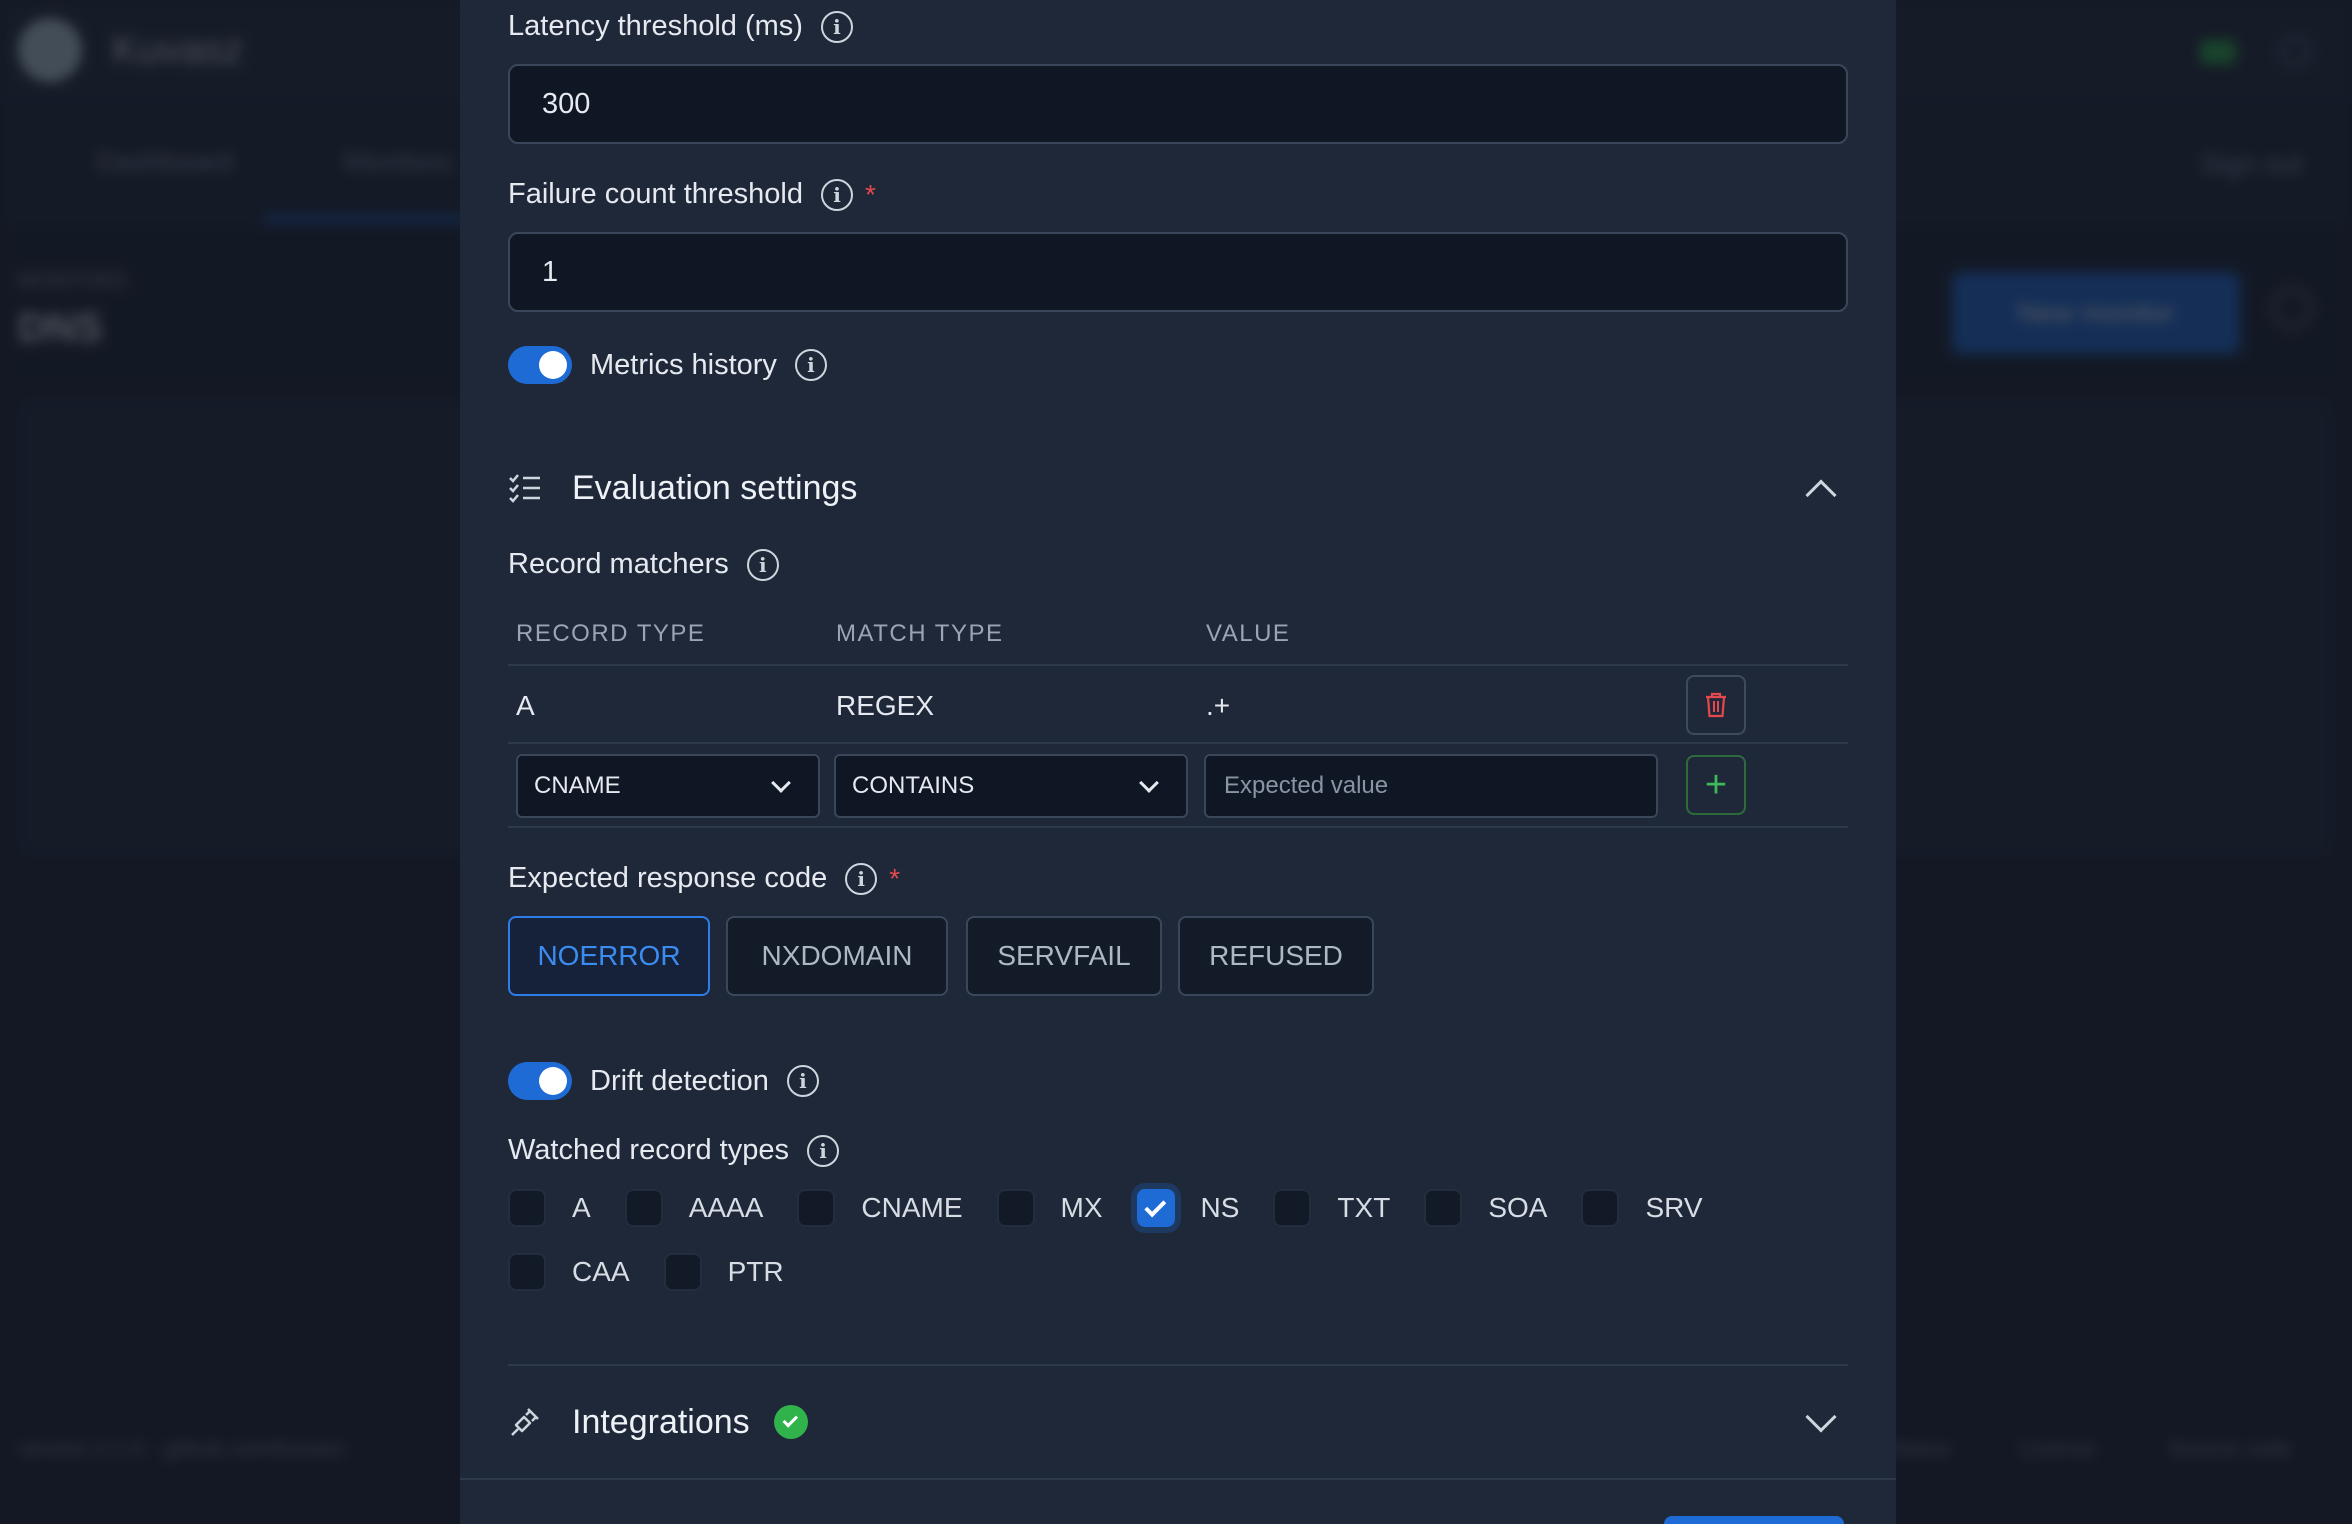 This screenshot has width=2352, height=1524. What do you see at coordinates (569, 1272) in the screenshot?
I see `watched-type-caa: CAA` at bounding box center [569, 1272].